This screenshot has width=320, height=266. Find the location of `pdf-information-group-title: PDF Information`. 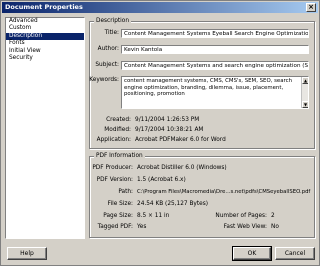

pdf-information-group-title: PDF Information is located at coordinates (119, 156).